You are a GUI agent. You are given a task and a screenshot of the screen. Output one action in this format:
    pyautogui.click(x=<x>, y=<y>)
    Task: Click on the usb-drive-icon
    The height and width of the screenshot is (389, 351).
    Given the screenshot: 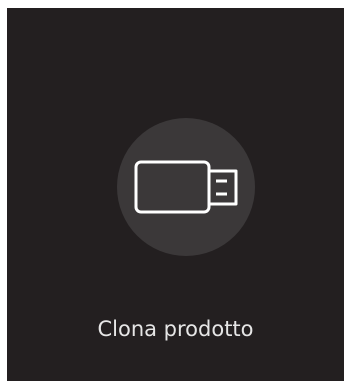 What is the action you would take?
    pyautogui.click(x=186, y=187)
    